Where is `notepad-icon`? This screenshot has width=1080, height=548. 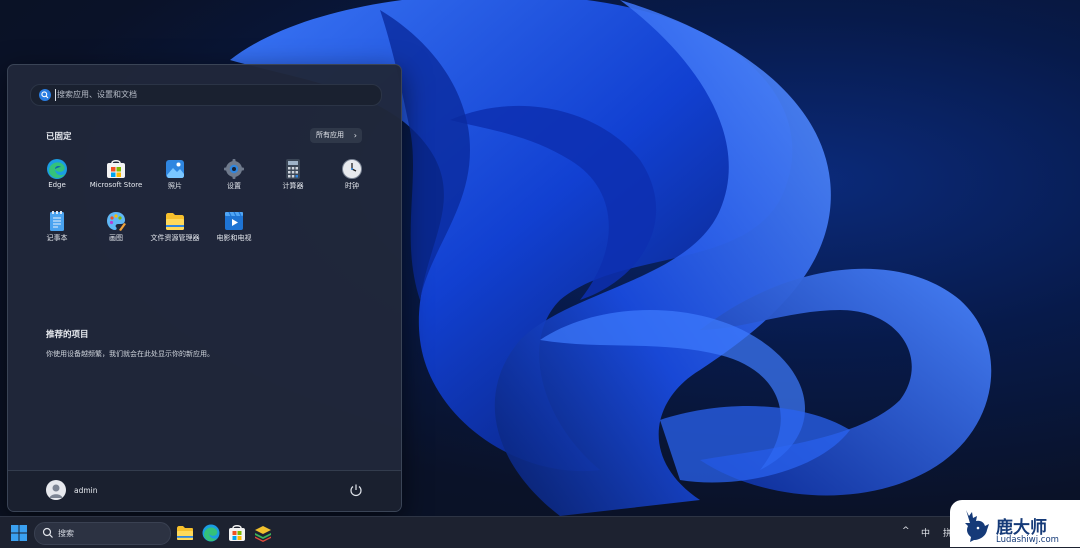 notepad-icon is located at coordinates (57, 221).